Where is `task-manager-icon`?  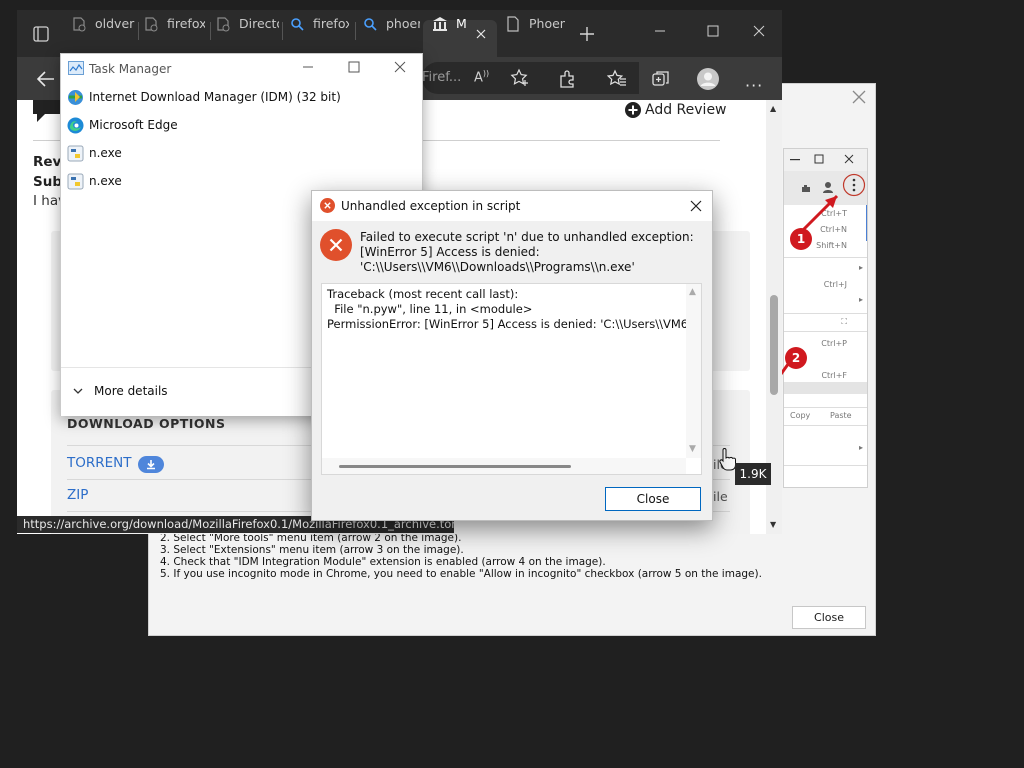
task-manager-icon is located at coordinates (76, 68).